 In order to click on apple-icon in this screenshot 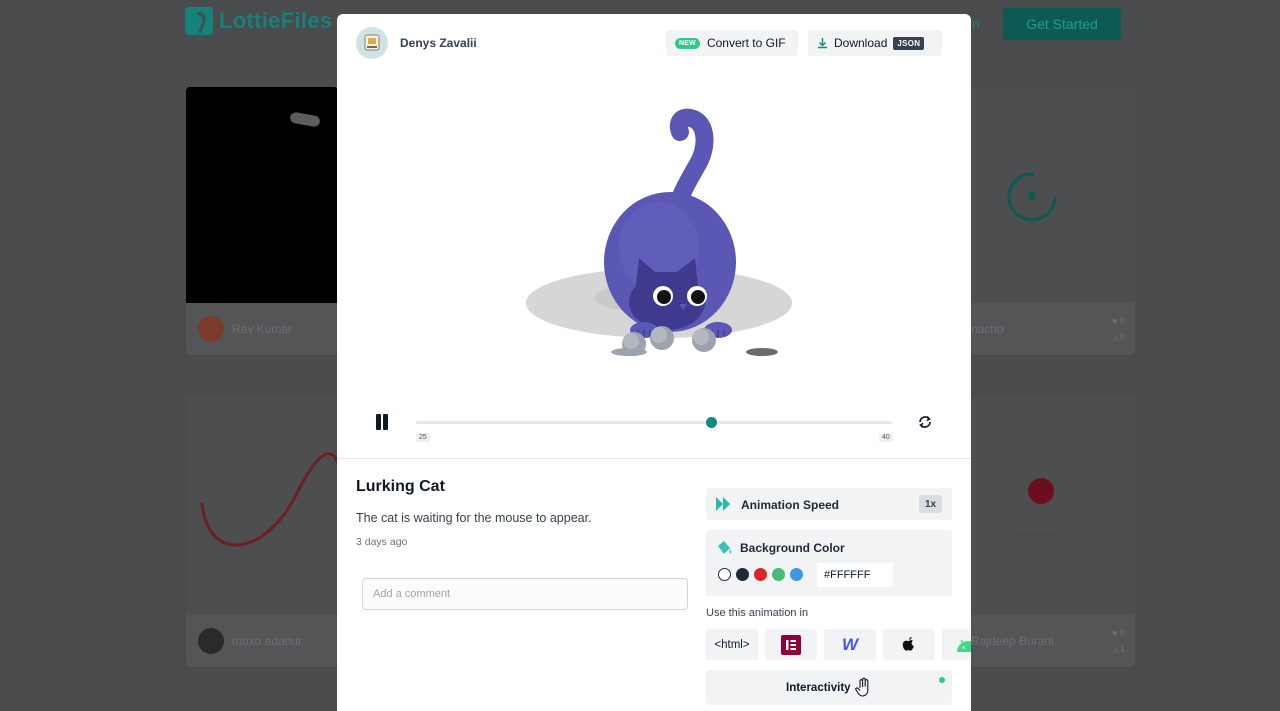, I will do `click(908, 643)`.